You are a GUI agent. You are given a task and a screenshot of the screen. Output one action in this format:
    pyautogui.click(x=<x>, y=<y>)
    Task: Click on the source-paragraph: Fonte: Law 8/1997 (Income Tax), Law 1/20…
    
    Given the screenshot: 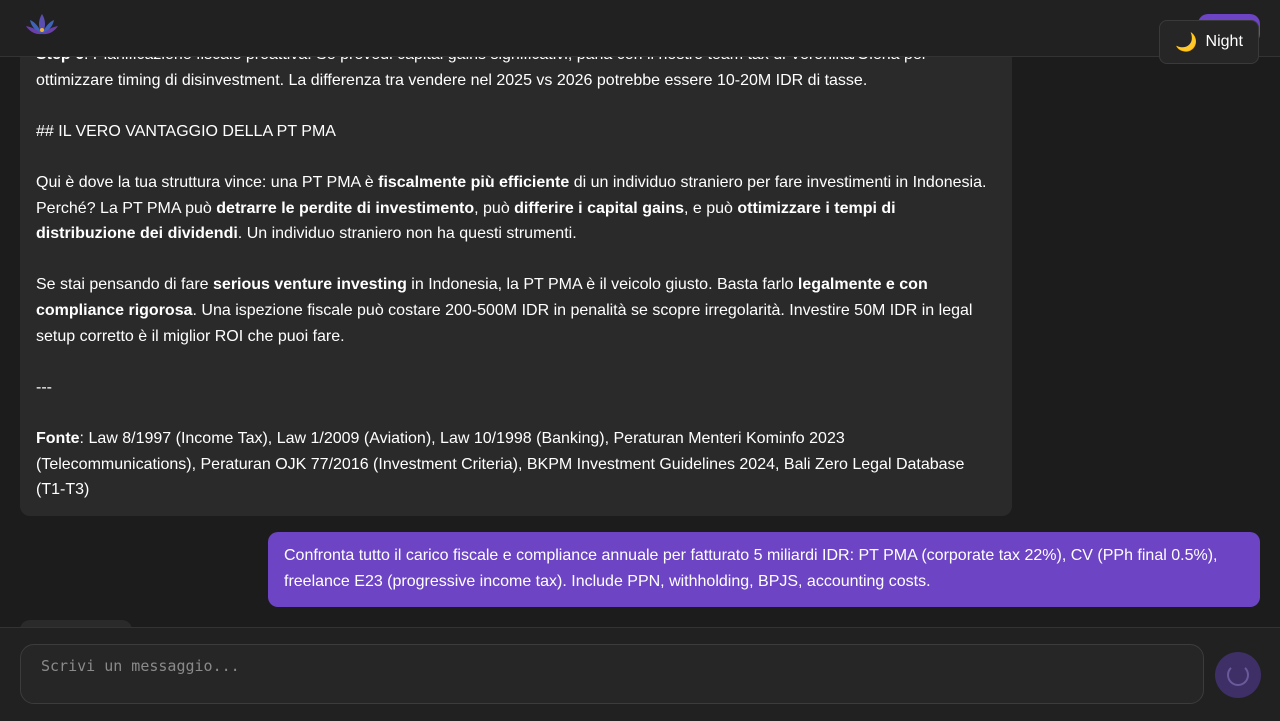 What is the action you would take?
    pyautogui.click(x=516, y=464)
    